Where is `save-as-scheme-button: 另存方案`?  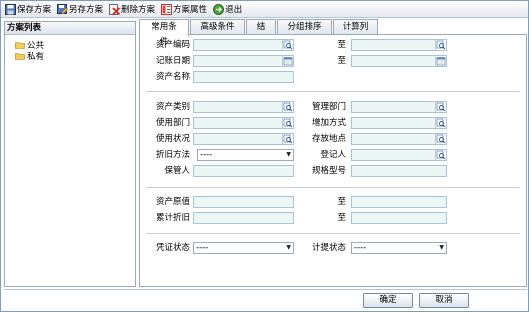 save-as-scheme-button: 另存方案 is located at coordinates (80, 9).